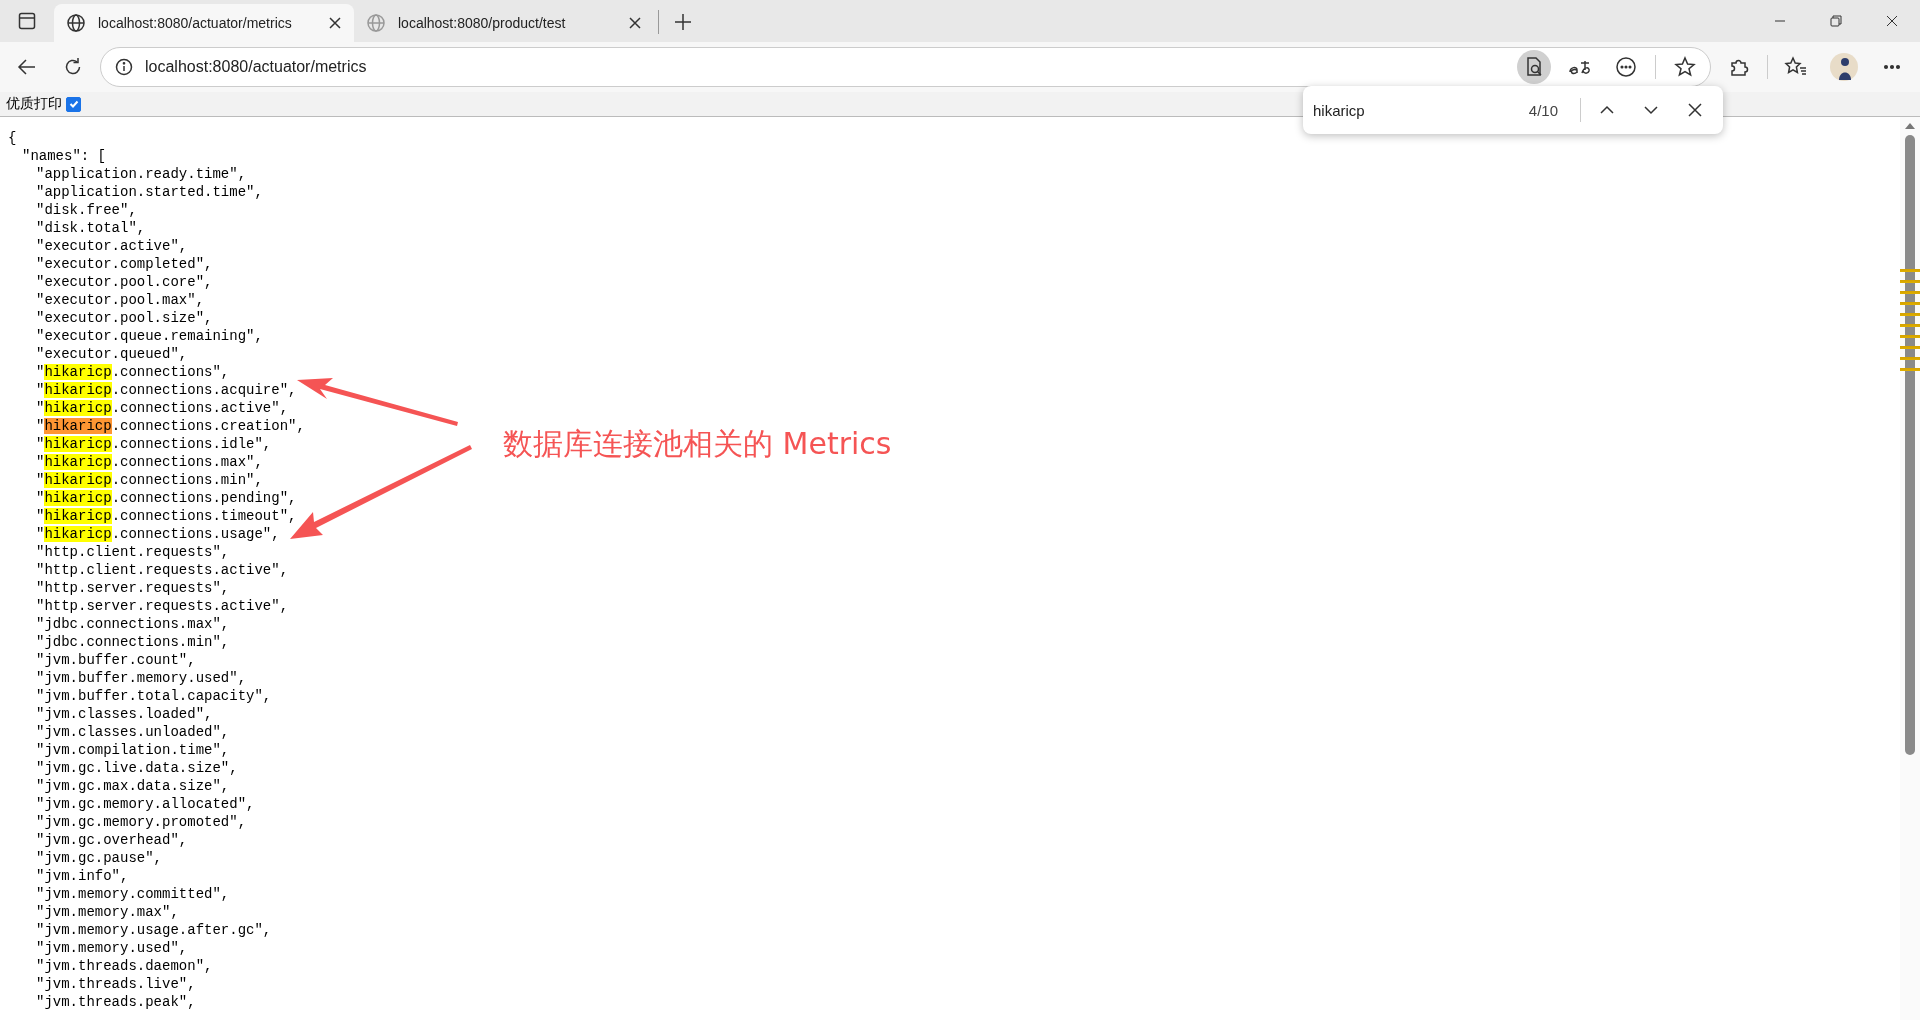 This screenshot has width=1920, height=1020. Describe the element at coordinates (162, 606) in the screenshot. I see `json-line: "http.server.requests.active",` at that location.